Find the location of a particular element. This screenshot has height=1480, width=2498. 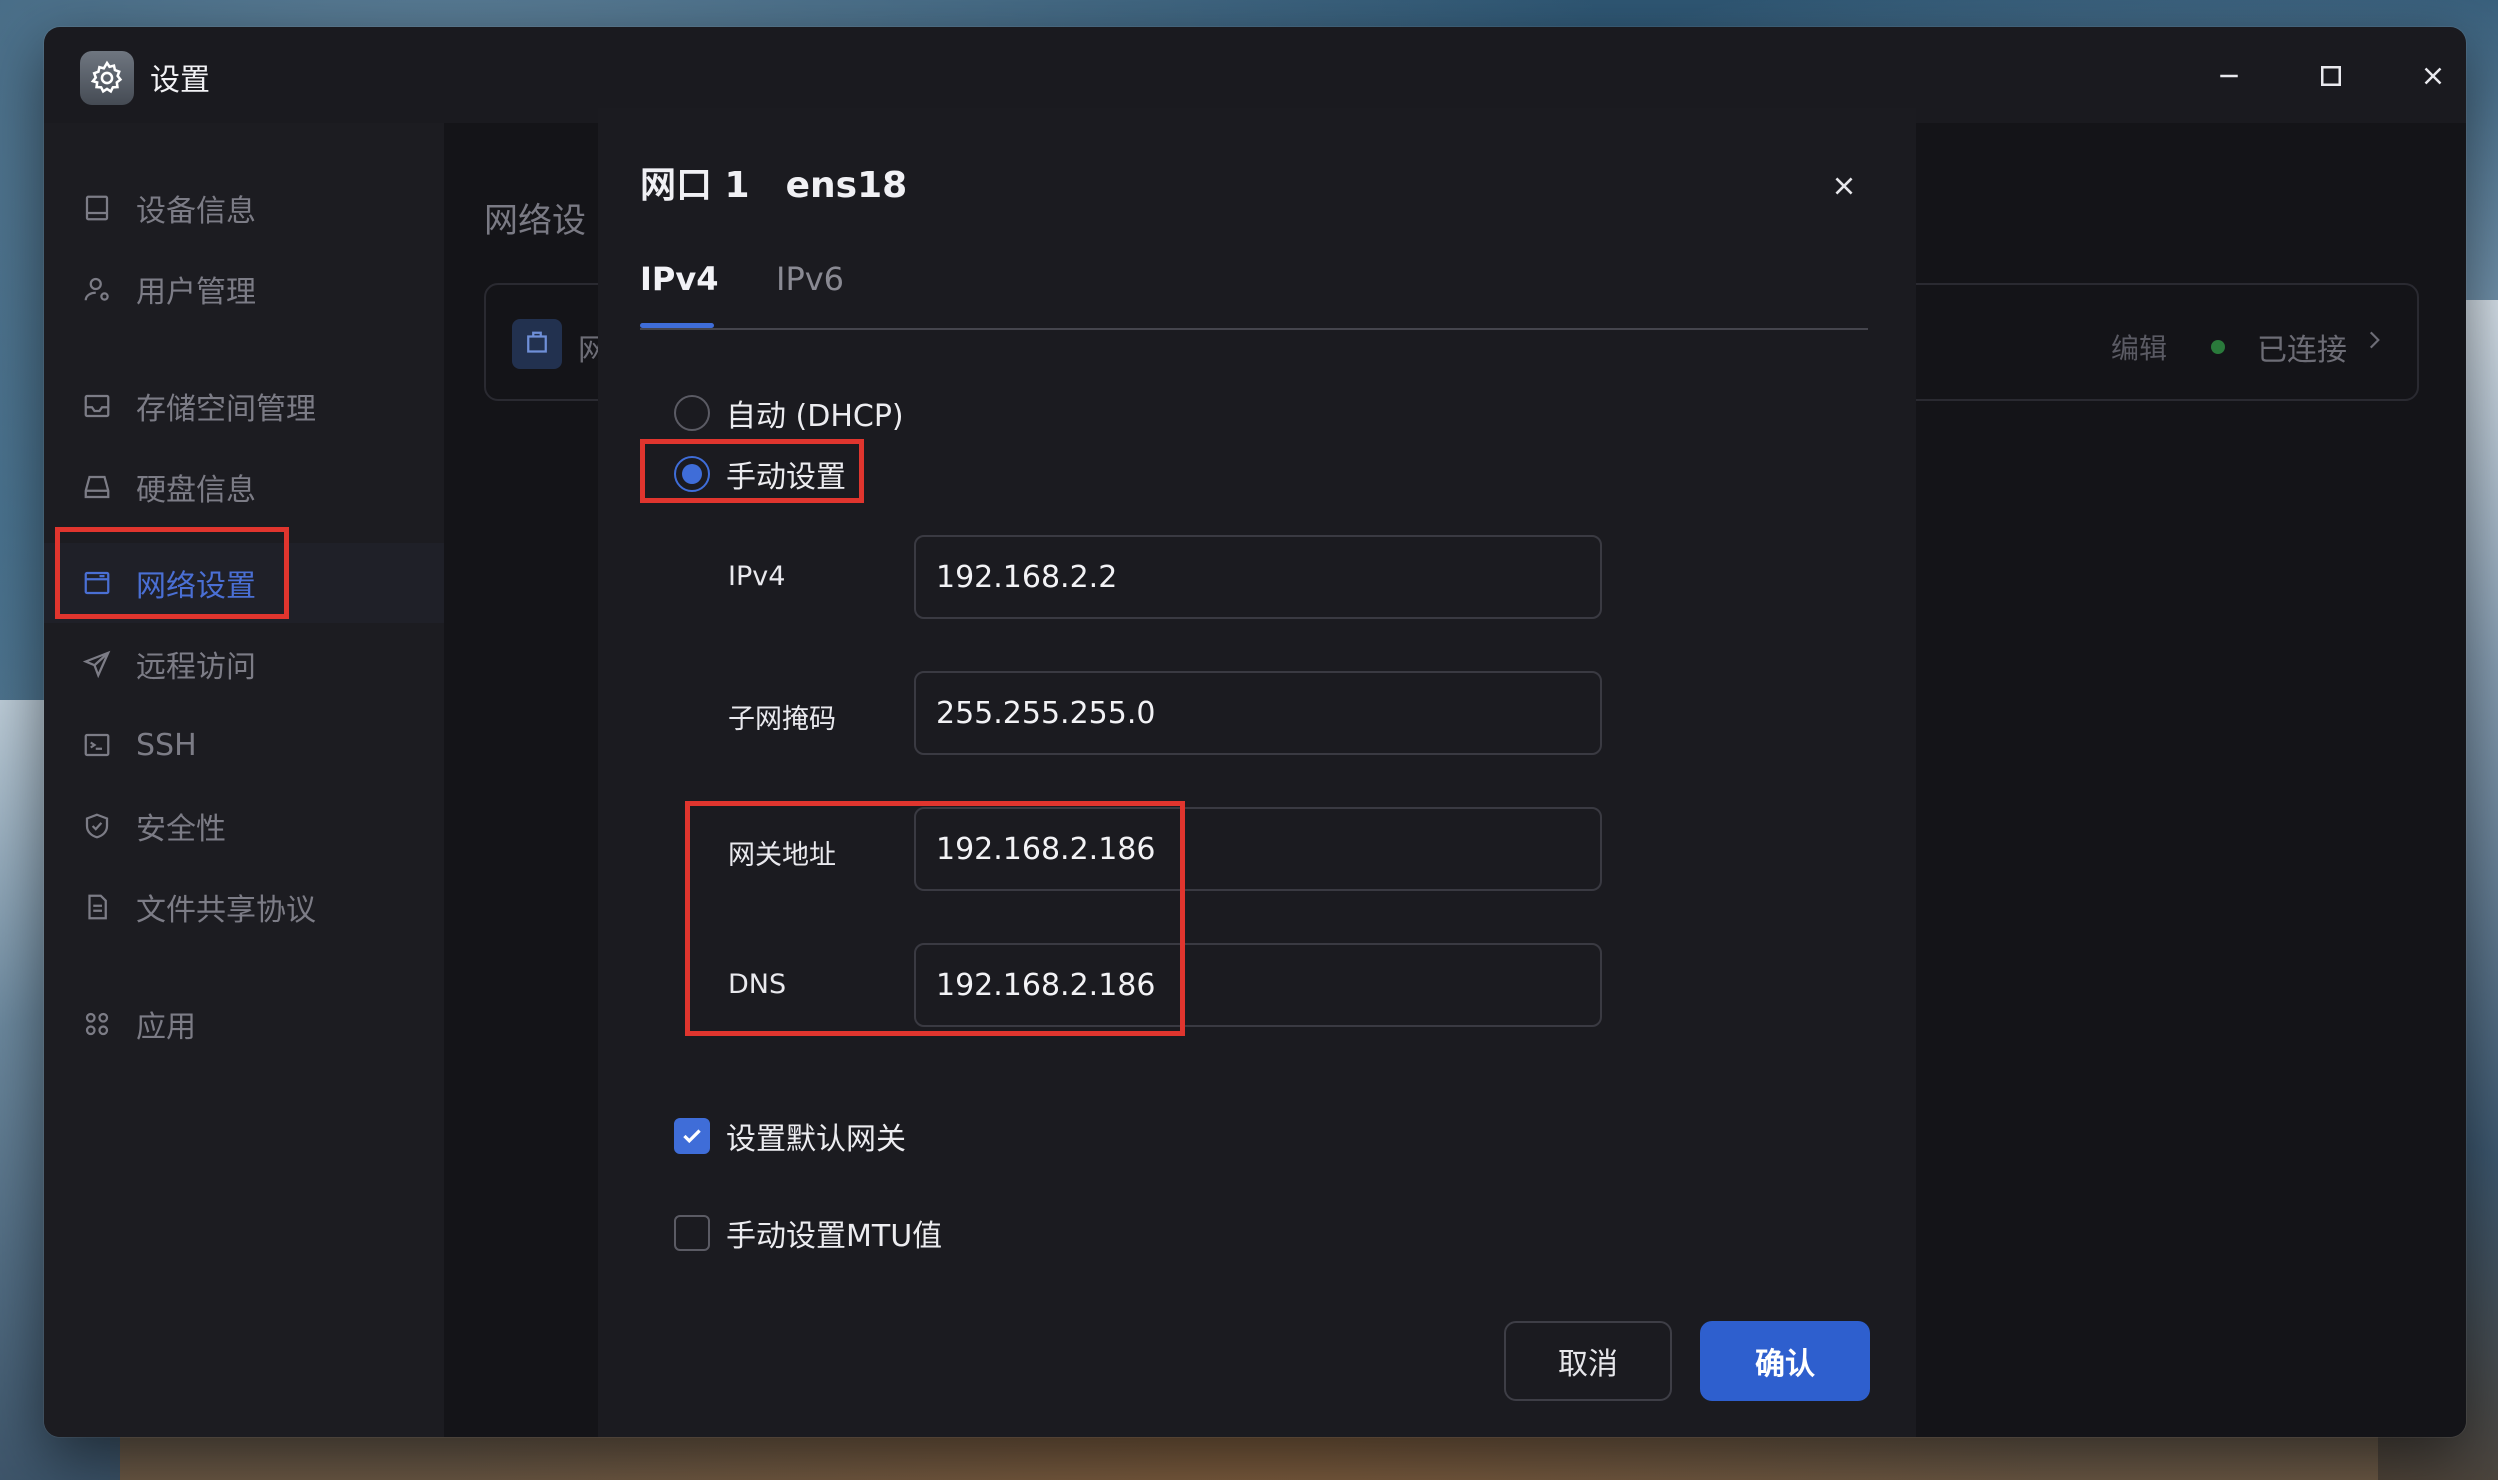

chevron-right-icon is located at coordinates (2374, 342).